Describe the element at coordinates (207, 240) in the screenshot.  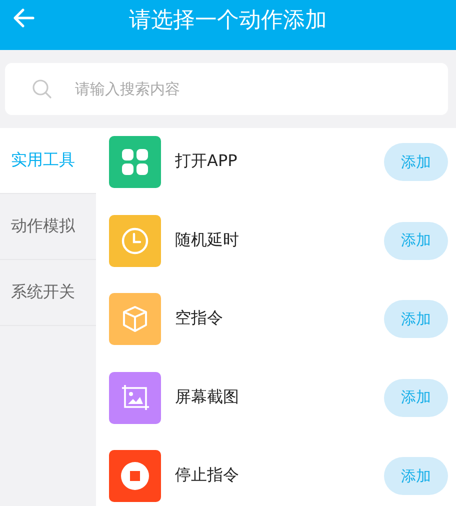
I see `action-name: 随机延时` at that location.